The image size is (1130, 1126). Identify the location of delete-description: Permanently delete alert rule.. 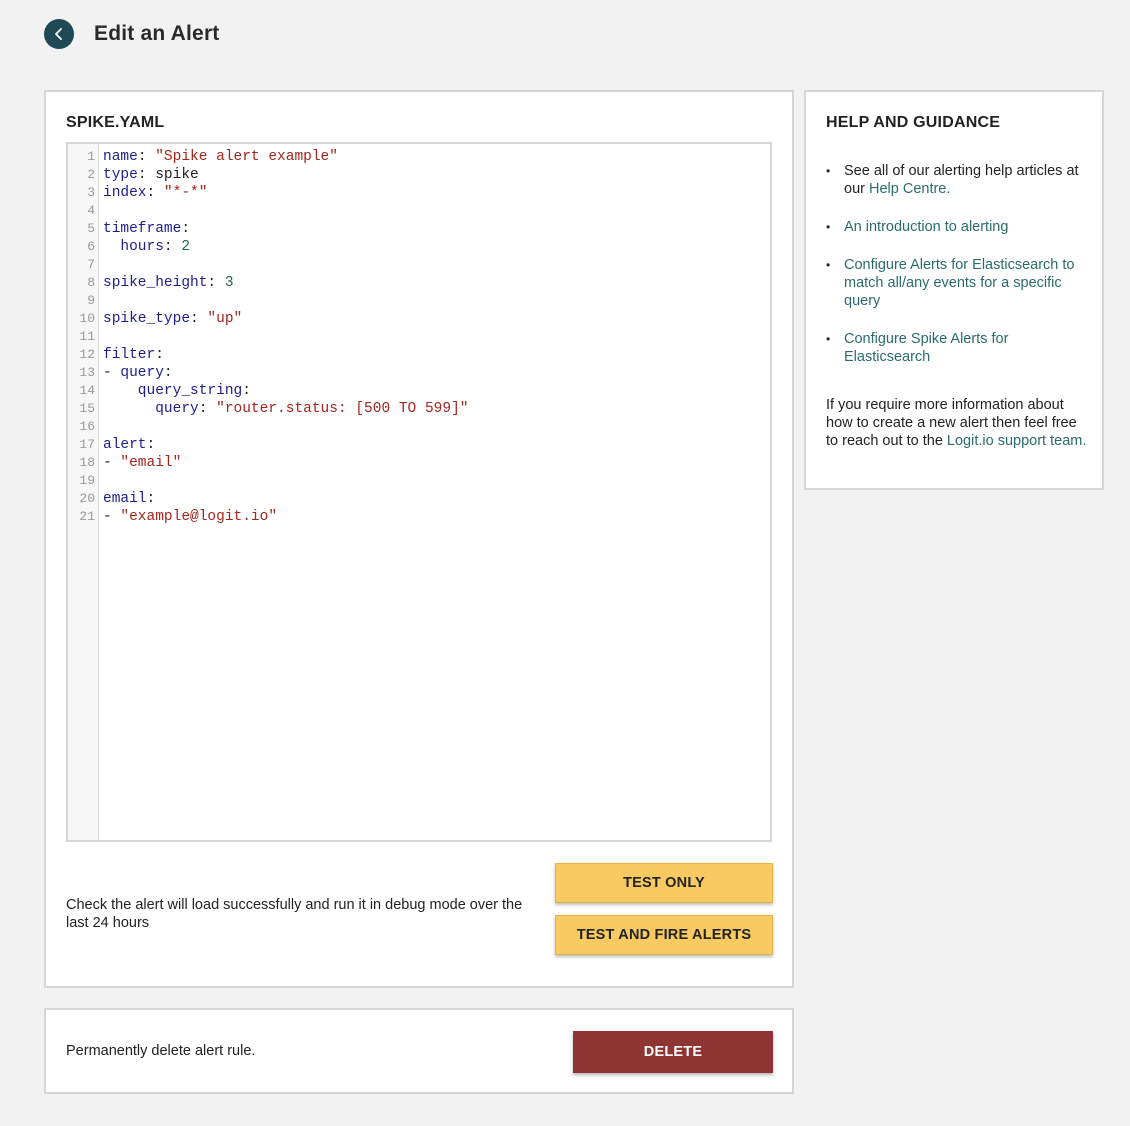
(161, 1051).